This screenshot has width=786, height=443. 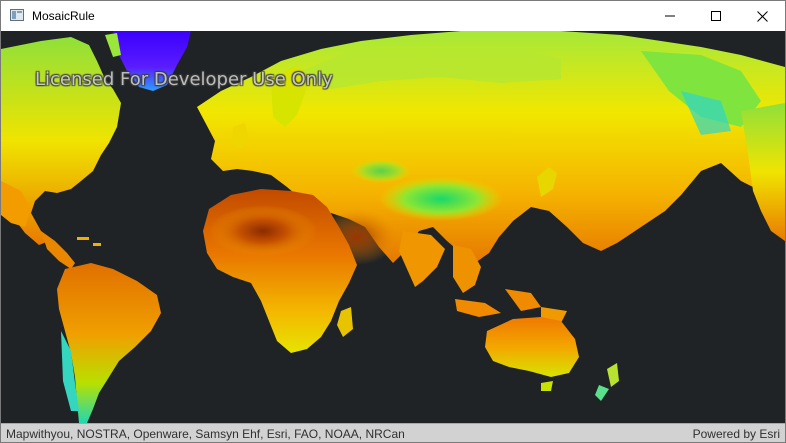 I want to click on minimize-button, so click(x=670, y=16).